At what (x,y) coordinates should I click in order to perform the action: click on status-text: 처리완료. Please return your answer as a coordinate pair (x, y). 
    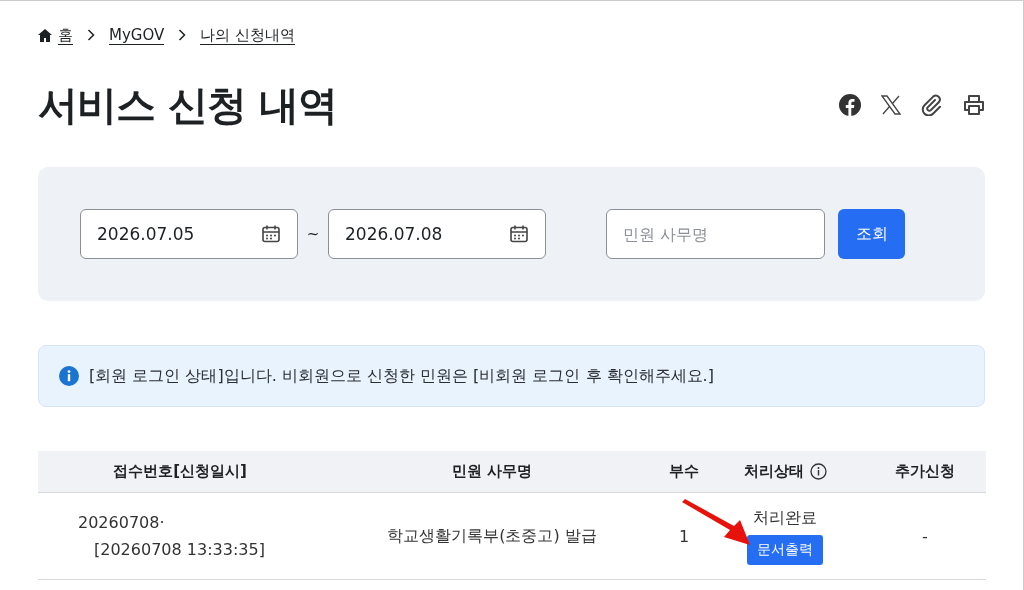
    Looking at the image, I should click on (785, 518).